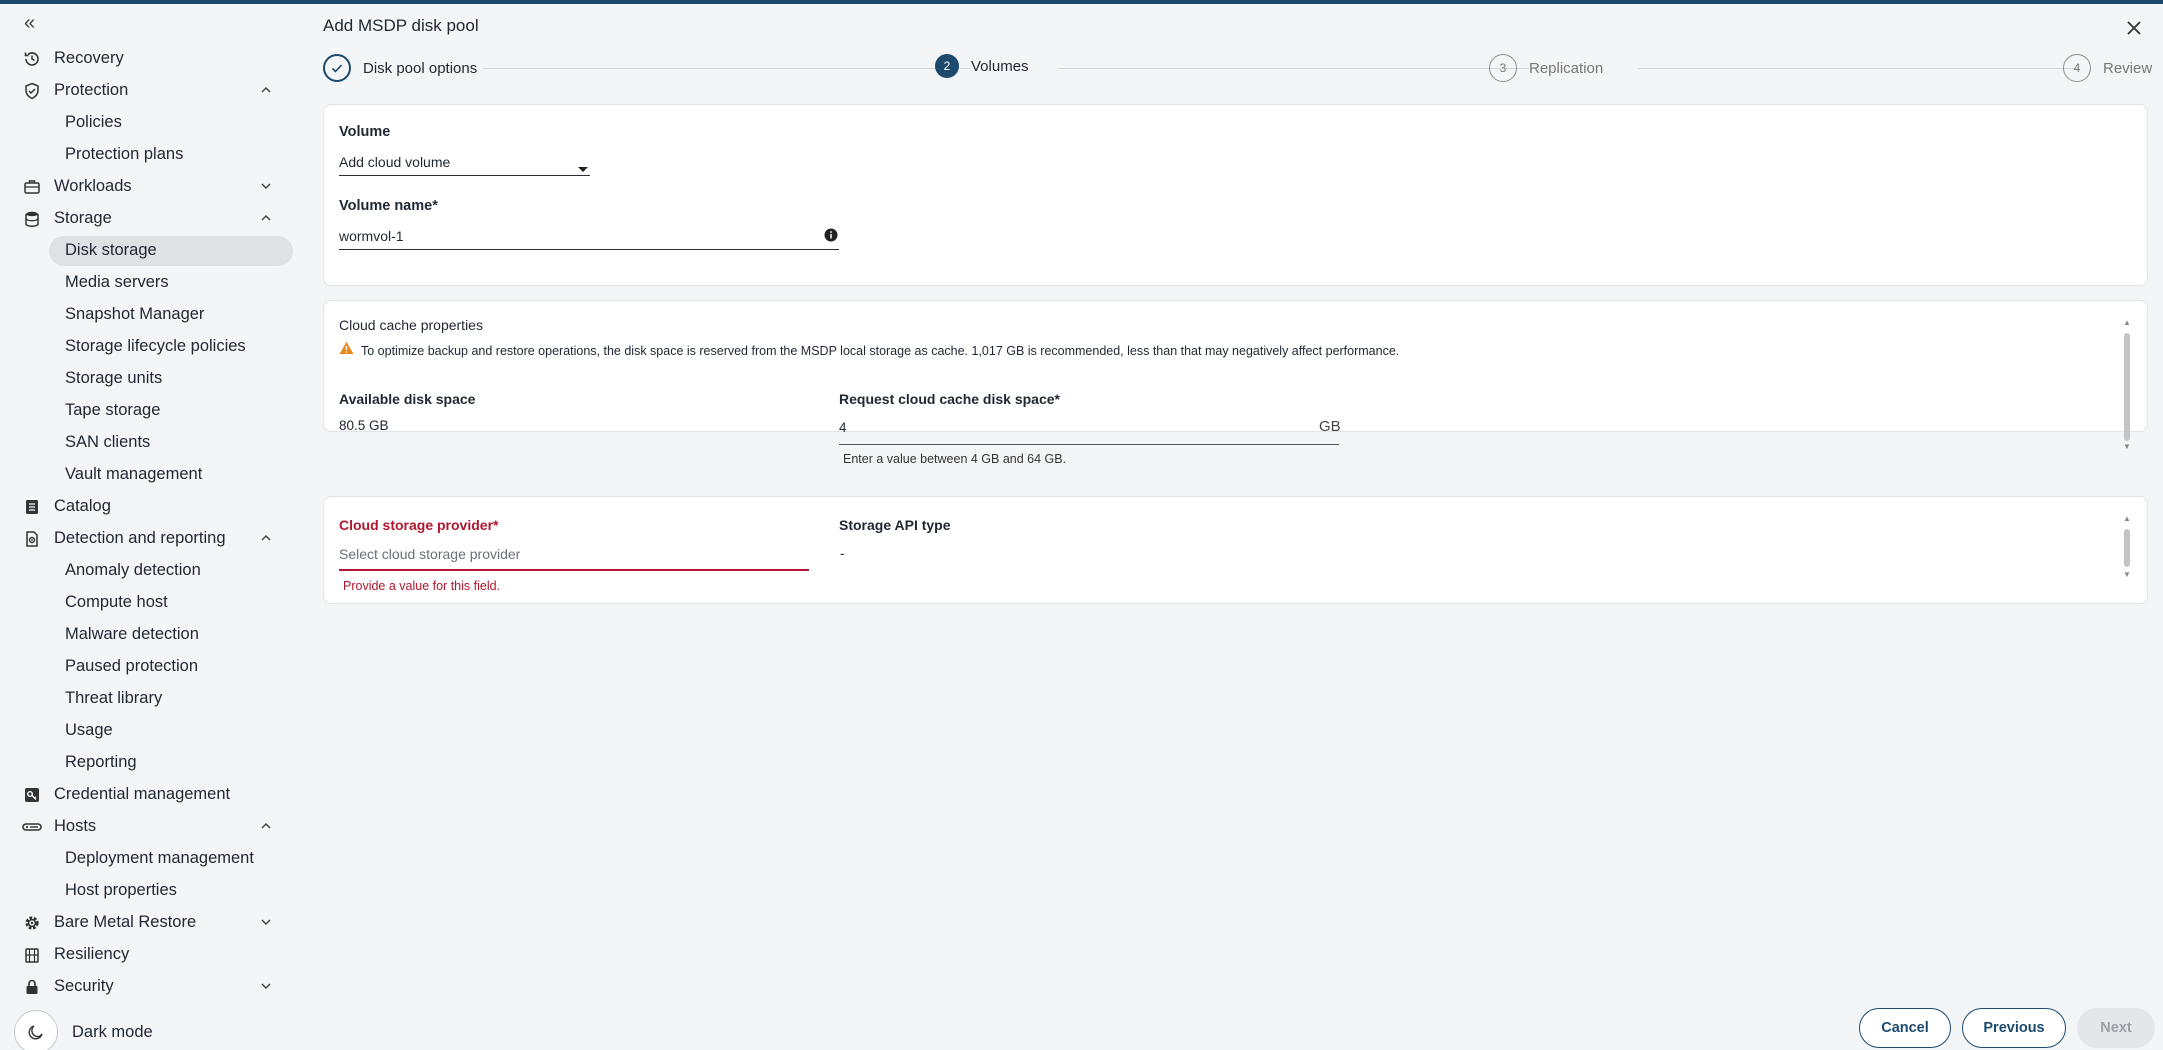  Describe the element at coordinates (150, 218) in the screenshot. I see `sidebar-item-storage: Storage` at that location.